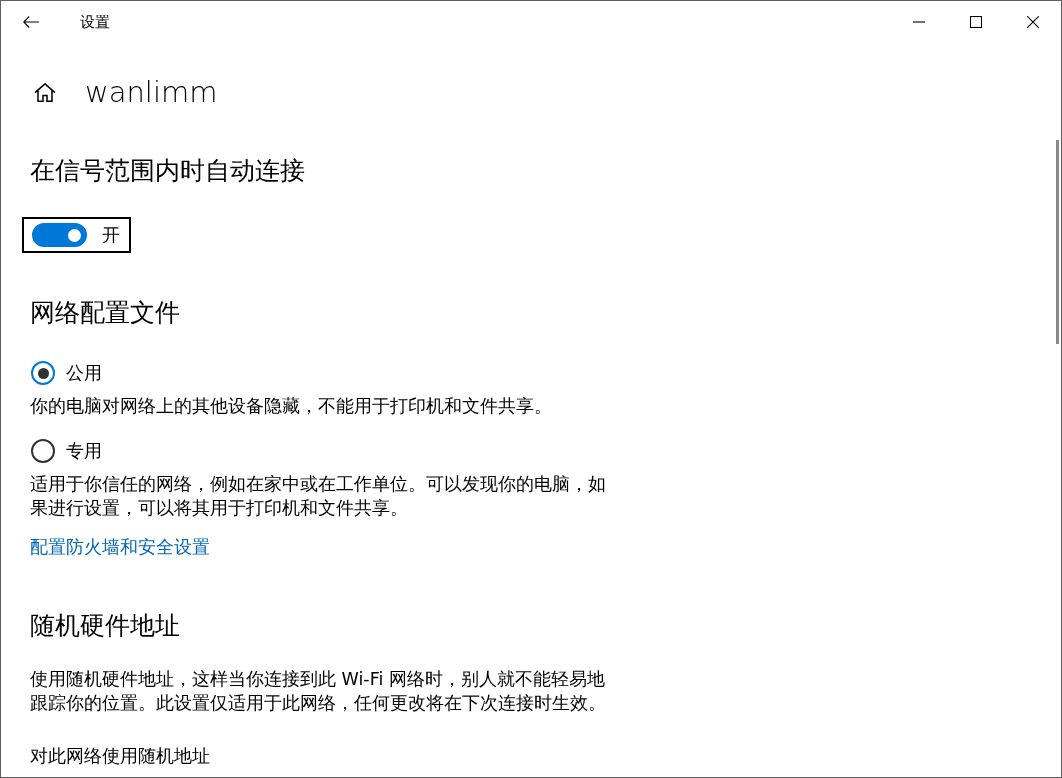 This screenshot has height=778, width=1062. What do you see at coordinates (95, 22) in the screenshot?
I see `window-title: 设置` at bounding box center [95, 22].